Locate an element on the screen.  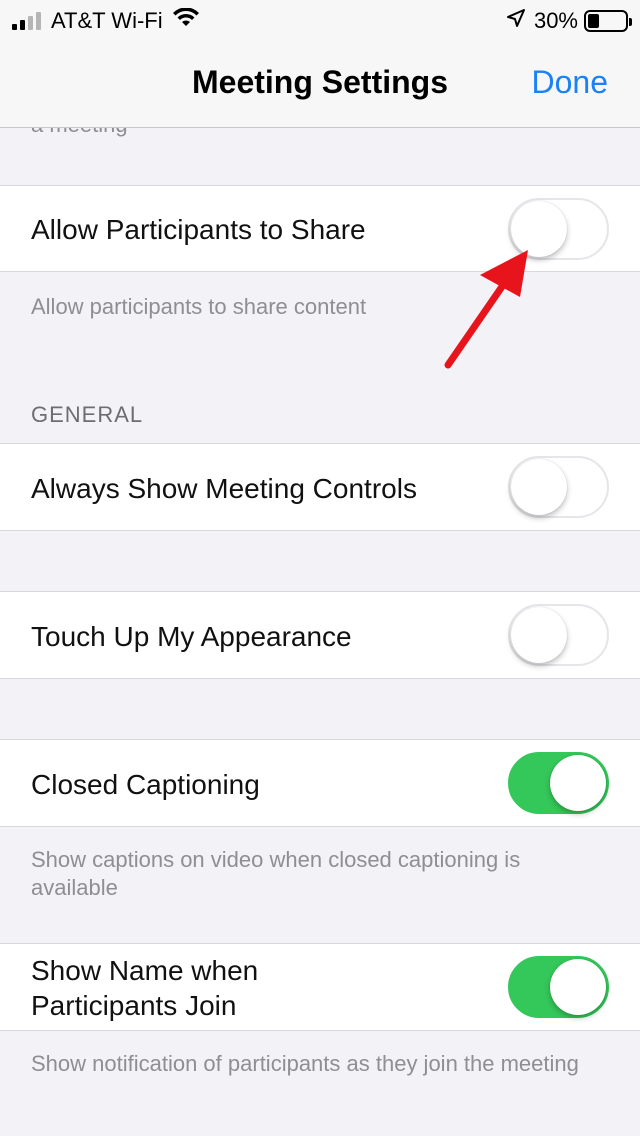
closed-captioning-toggle is located at coordinates (558, 783).